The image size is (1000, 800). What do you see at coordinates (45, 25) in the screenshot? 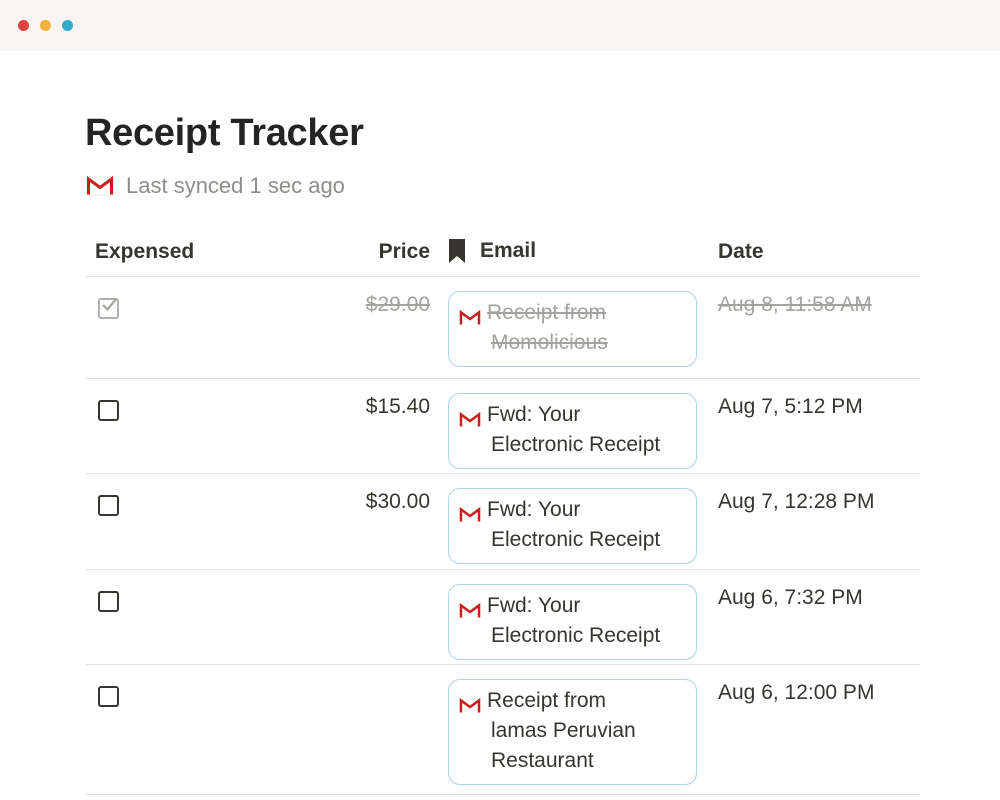
I see `minimize-window-button` at bounding box center [45, 25].